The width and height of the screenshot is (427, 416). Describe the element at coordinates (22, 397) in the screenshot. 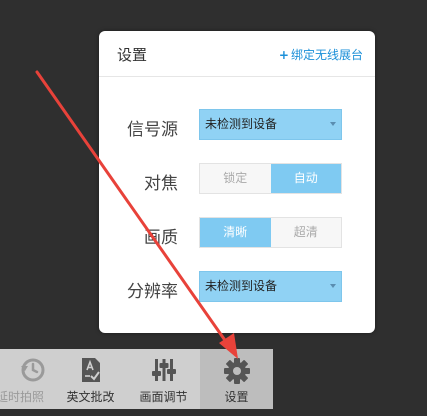

I see `tool-label: 延时拍照` at that location.